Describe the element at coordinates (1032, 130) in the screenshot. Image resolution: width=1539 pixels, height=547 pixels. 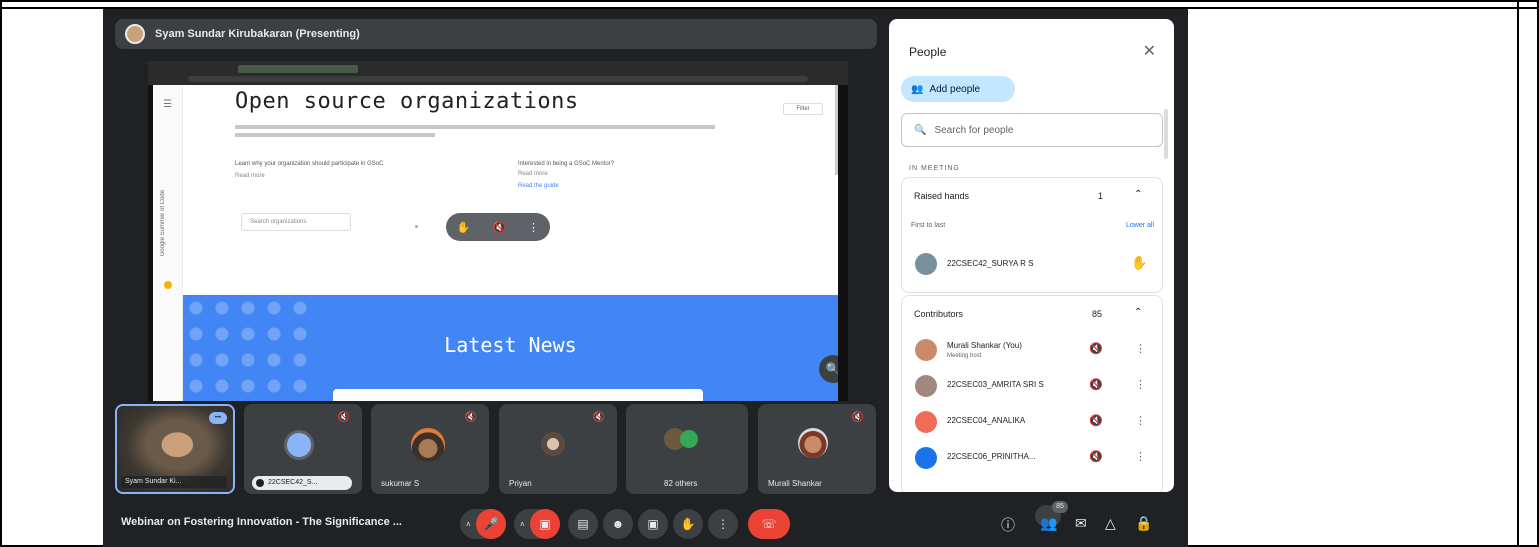
I see `search-people-input: 🔍 Search for people` at that location.